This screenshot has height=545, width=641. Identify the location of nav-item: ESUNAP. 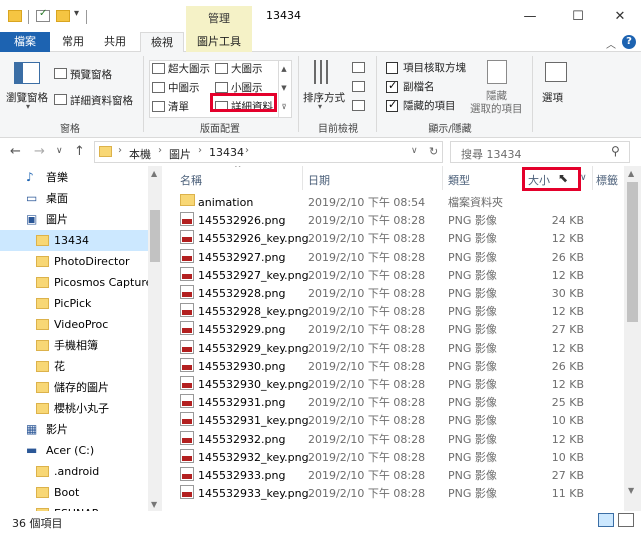
(74, 507).